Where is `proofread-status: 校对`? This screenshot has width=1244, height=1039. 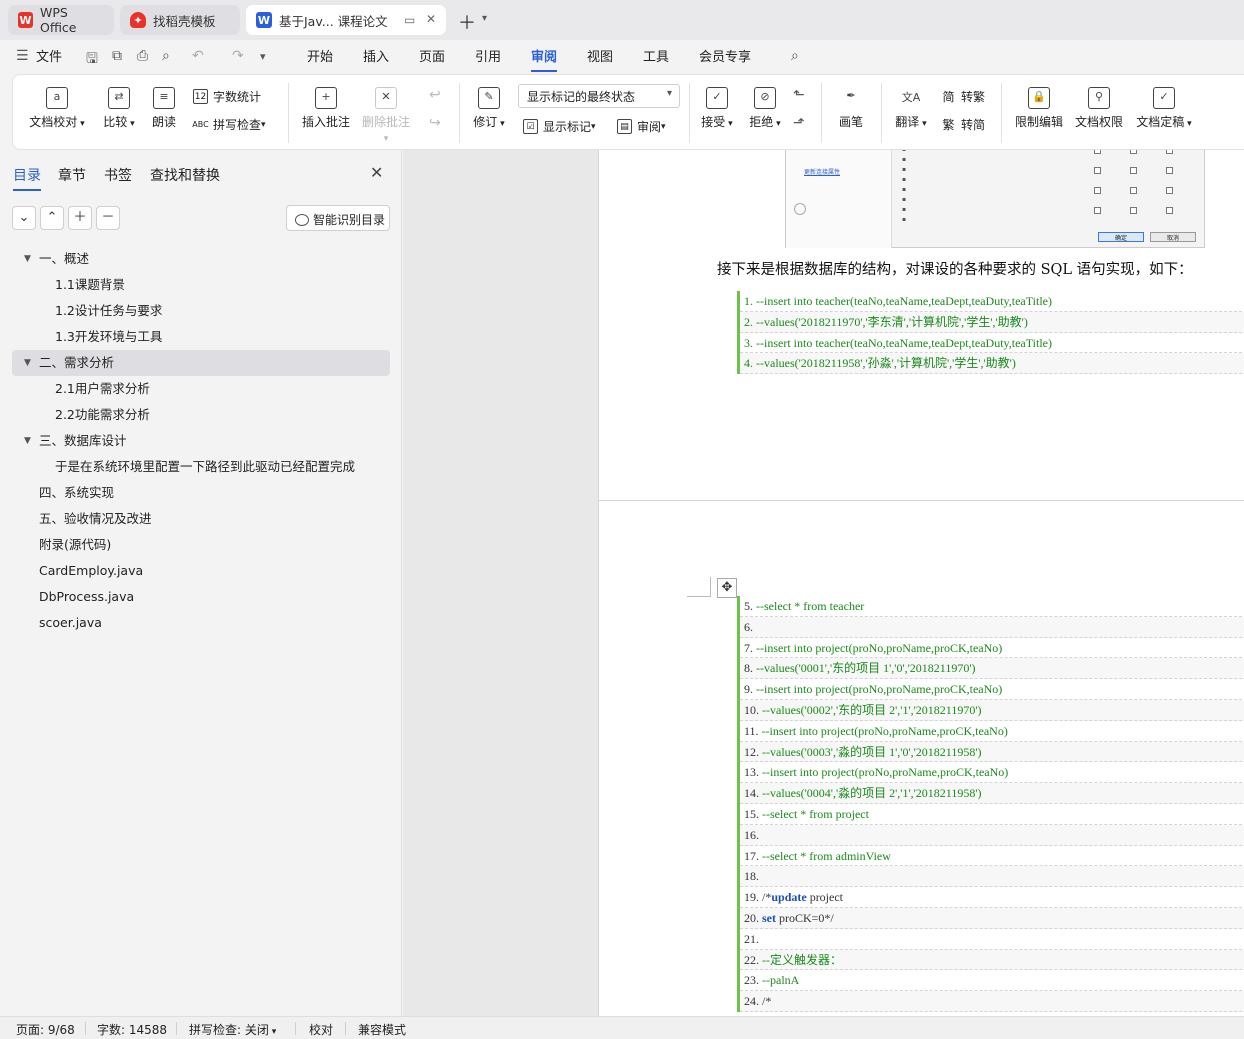
proofread-status: 校对 is located at coordinates (321, 1029).